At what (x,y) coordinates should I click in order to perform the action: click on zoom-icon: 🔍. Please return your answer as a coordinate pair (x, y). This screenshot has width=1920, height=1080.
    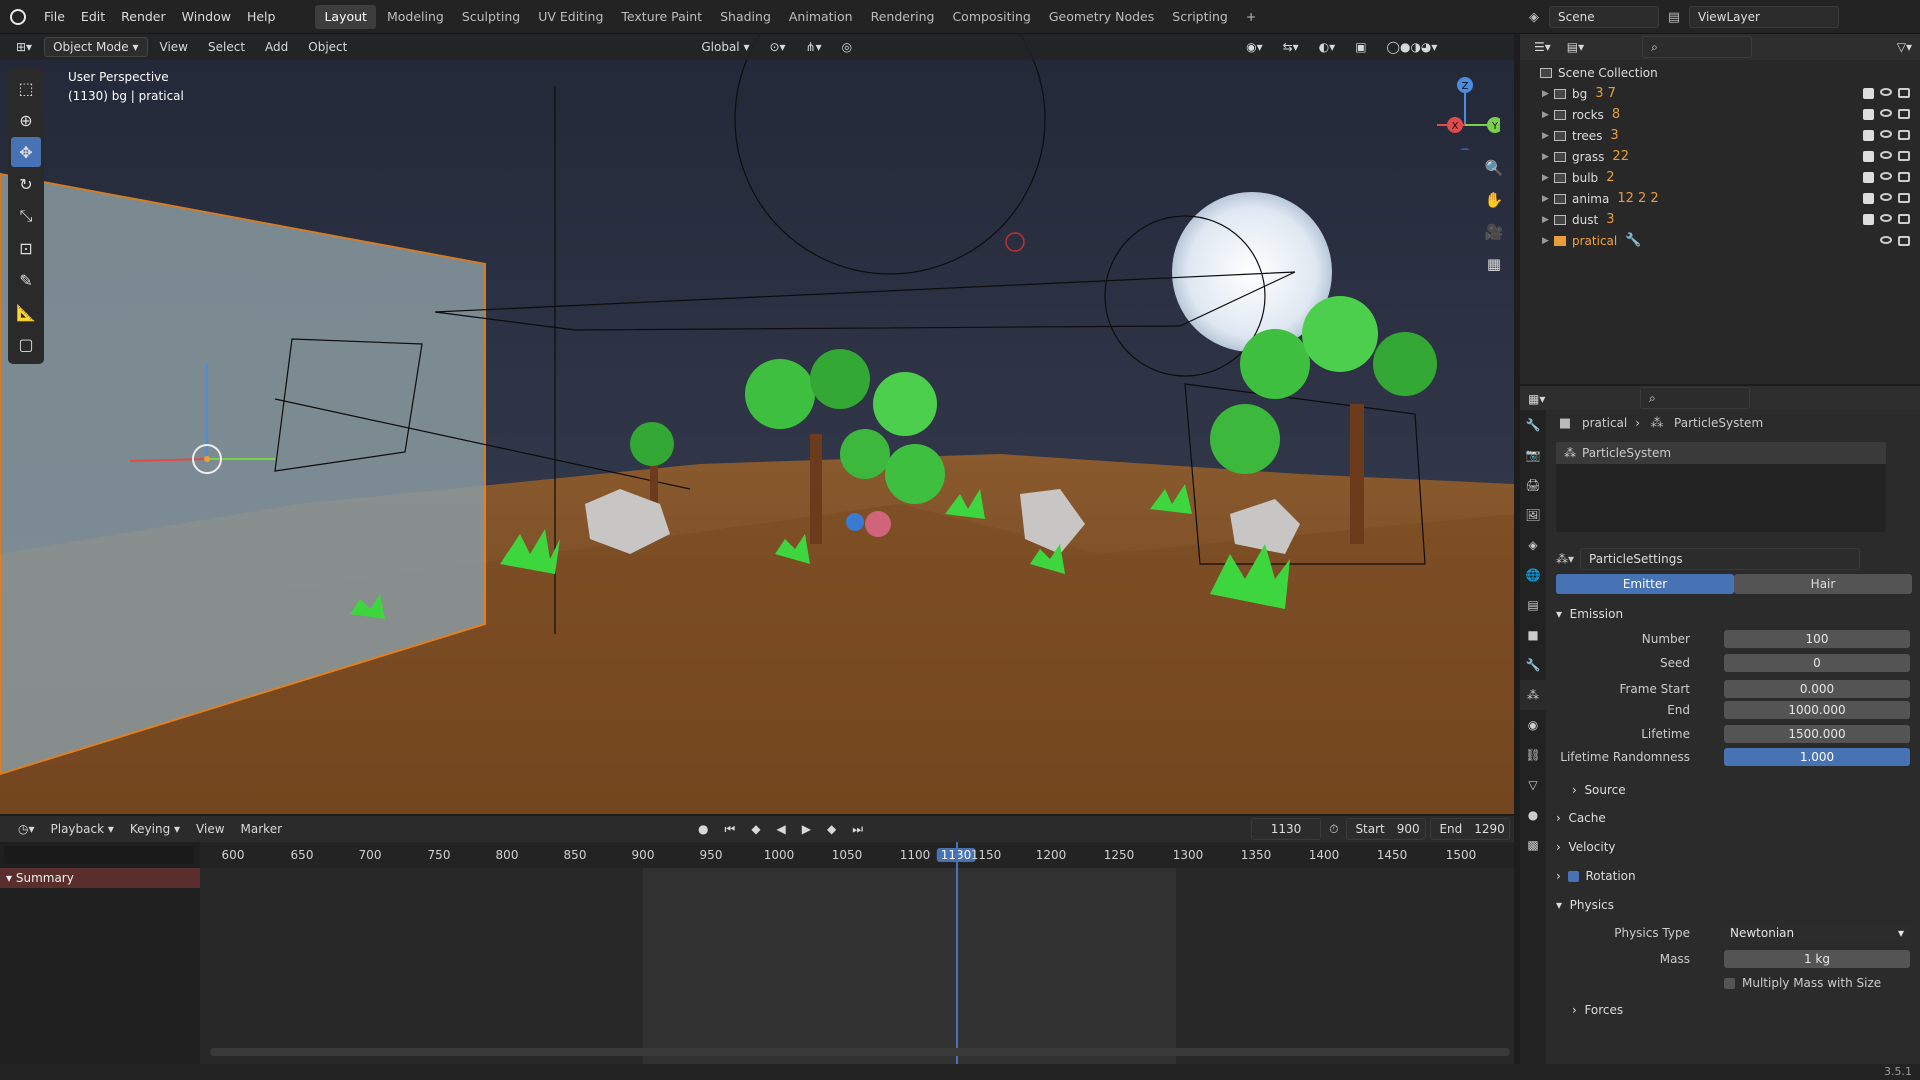
    Looking at the image, I should click on (1494, 168).